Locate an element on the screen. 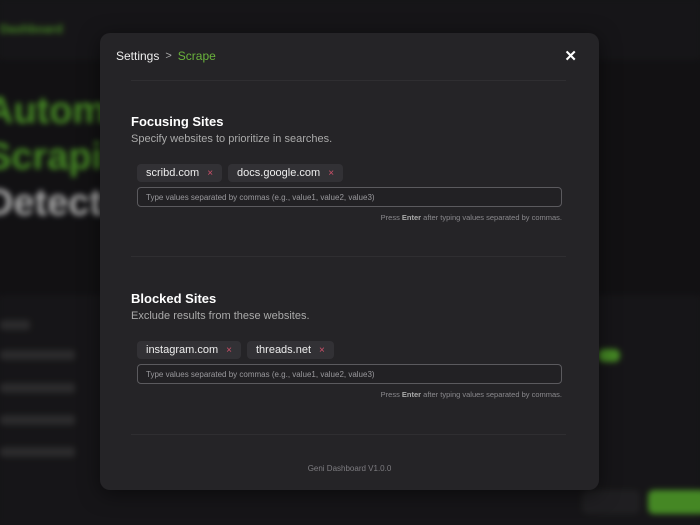 The height and width of the screenshot is (525, 700). version-footer: Geni Dashboard V1.0.0 is located at coordinates (349, 468).